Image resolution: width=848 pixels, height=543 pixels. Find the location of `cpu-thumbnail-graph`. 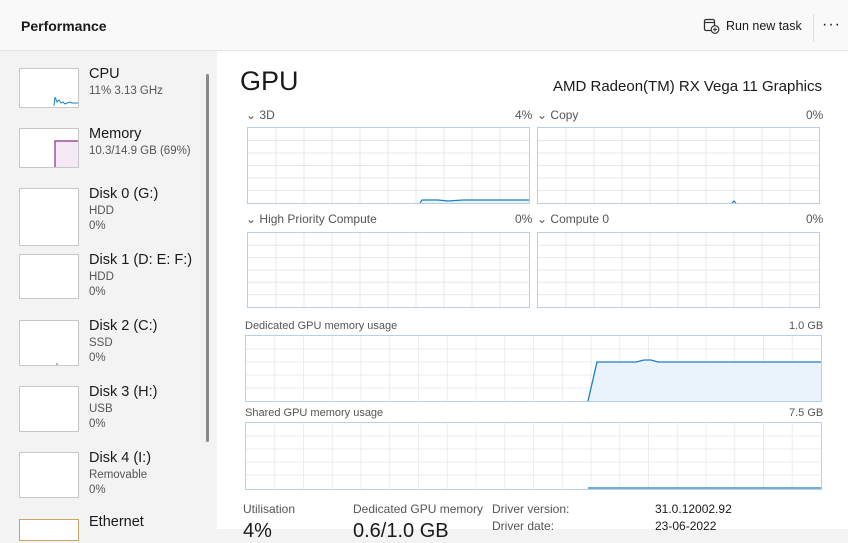

cpu-thumbnail-graph is located at coordinates (49, 88).